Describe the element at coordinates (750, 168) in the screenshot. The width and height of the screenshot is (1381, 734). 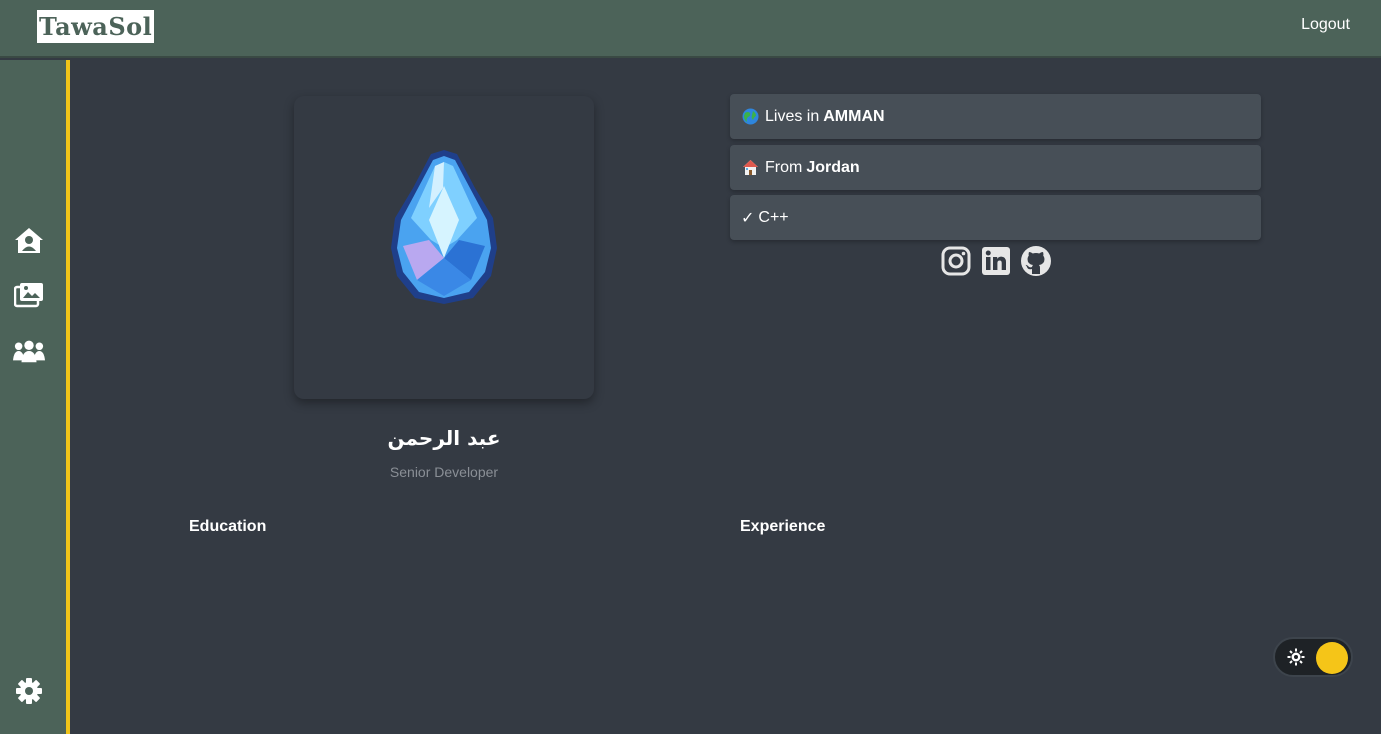
I see `house-icon` at that location.